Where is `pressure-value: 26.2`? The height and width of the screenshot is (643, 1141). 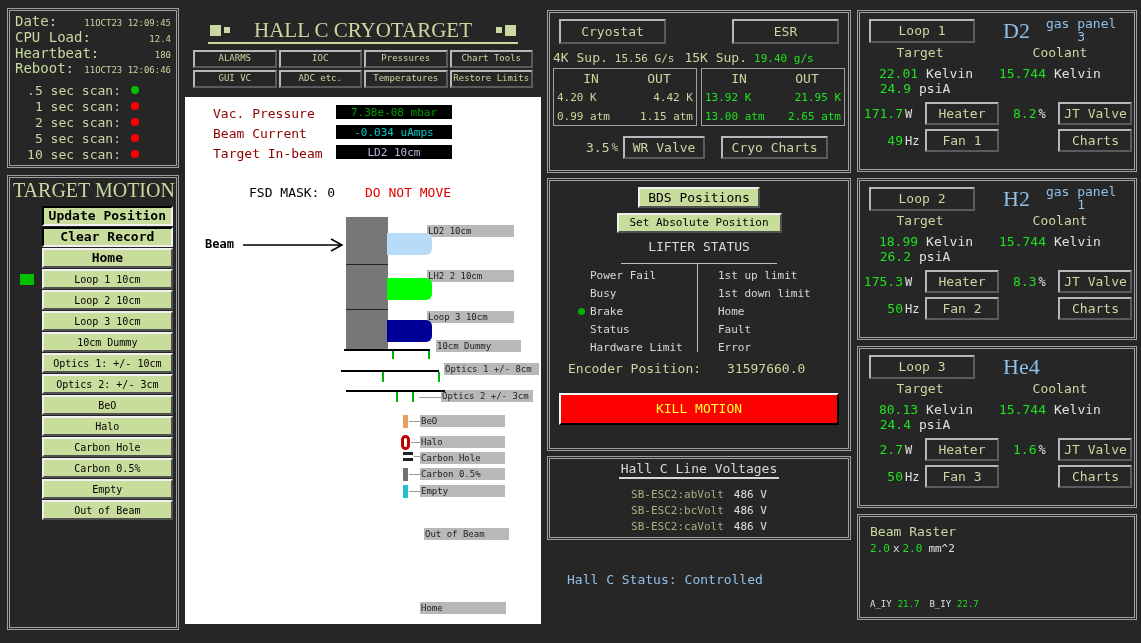 pressure-value: 26.2 is located at coordinates (895, 256).